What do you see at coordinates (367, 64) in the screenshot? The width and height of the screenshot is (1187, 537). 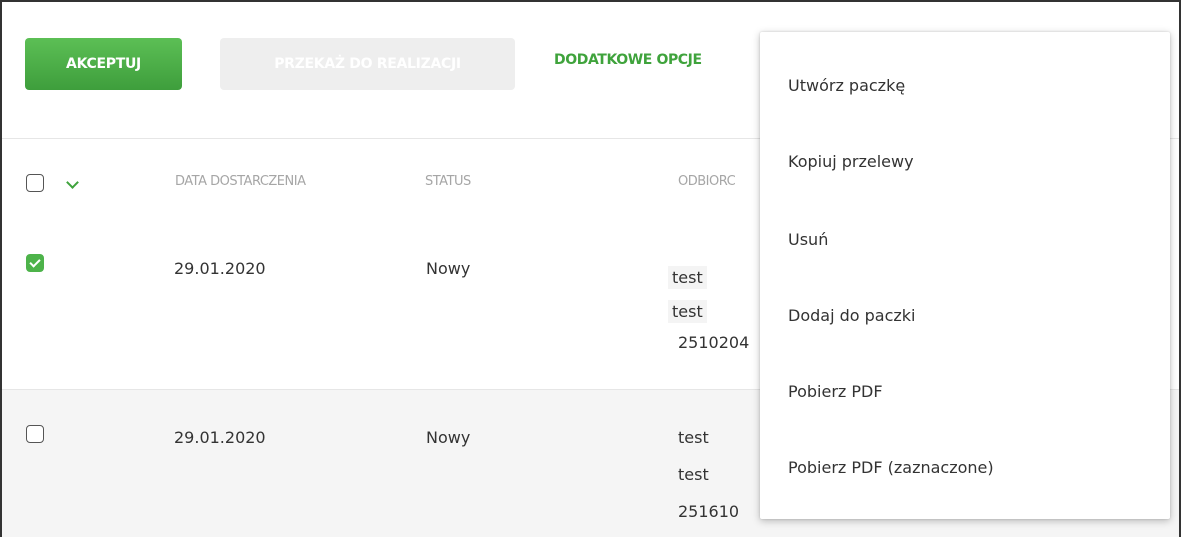 I see `transfer-to-realization-button: PRZEKAŻ DO REALIZACJI` at bounding box center [367, 64].